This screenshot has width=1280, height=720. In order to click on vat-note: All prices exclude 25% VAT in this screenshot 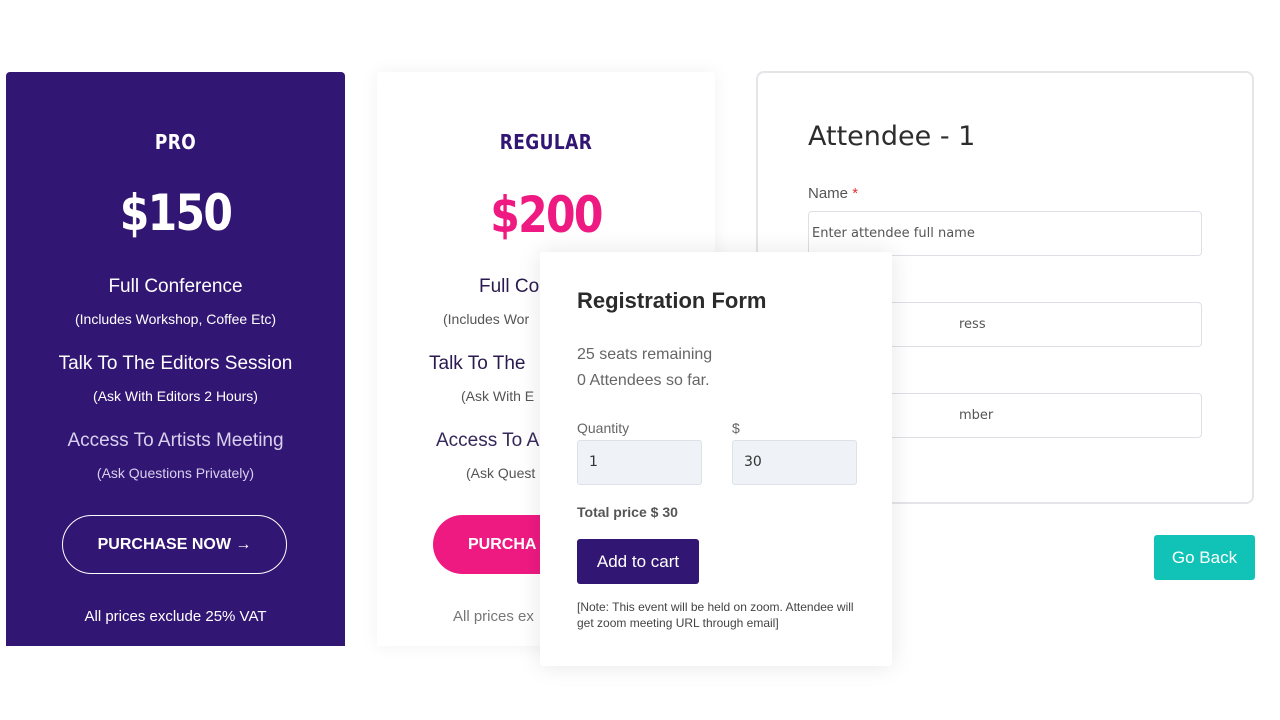, I will do `click(175, 616)`.